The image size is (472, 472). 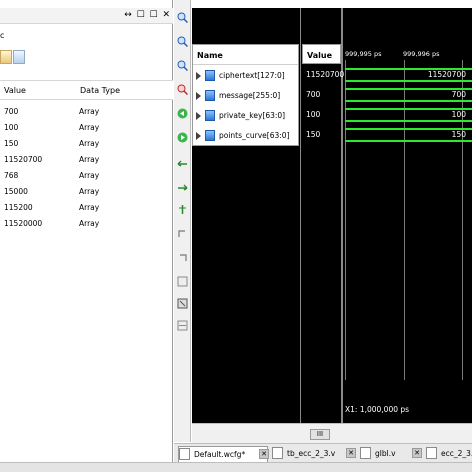 I want to click on filter-input-icon, so click(x=6, y=57).